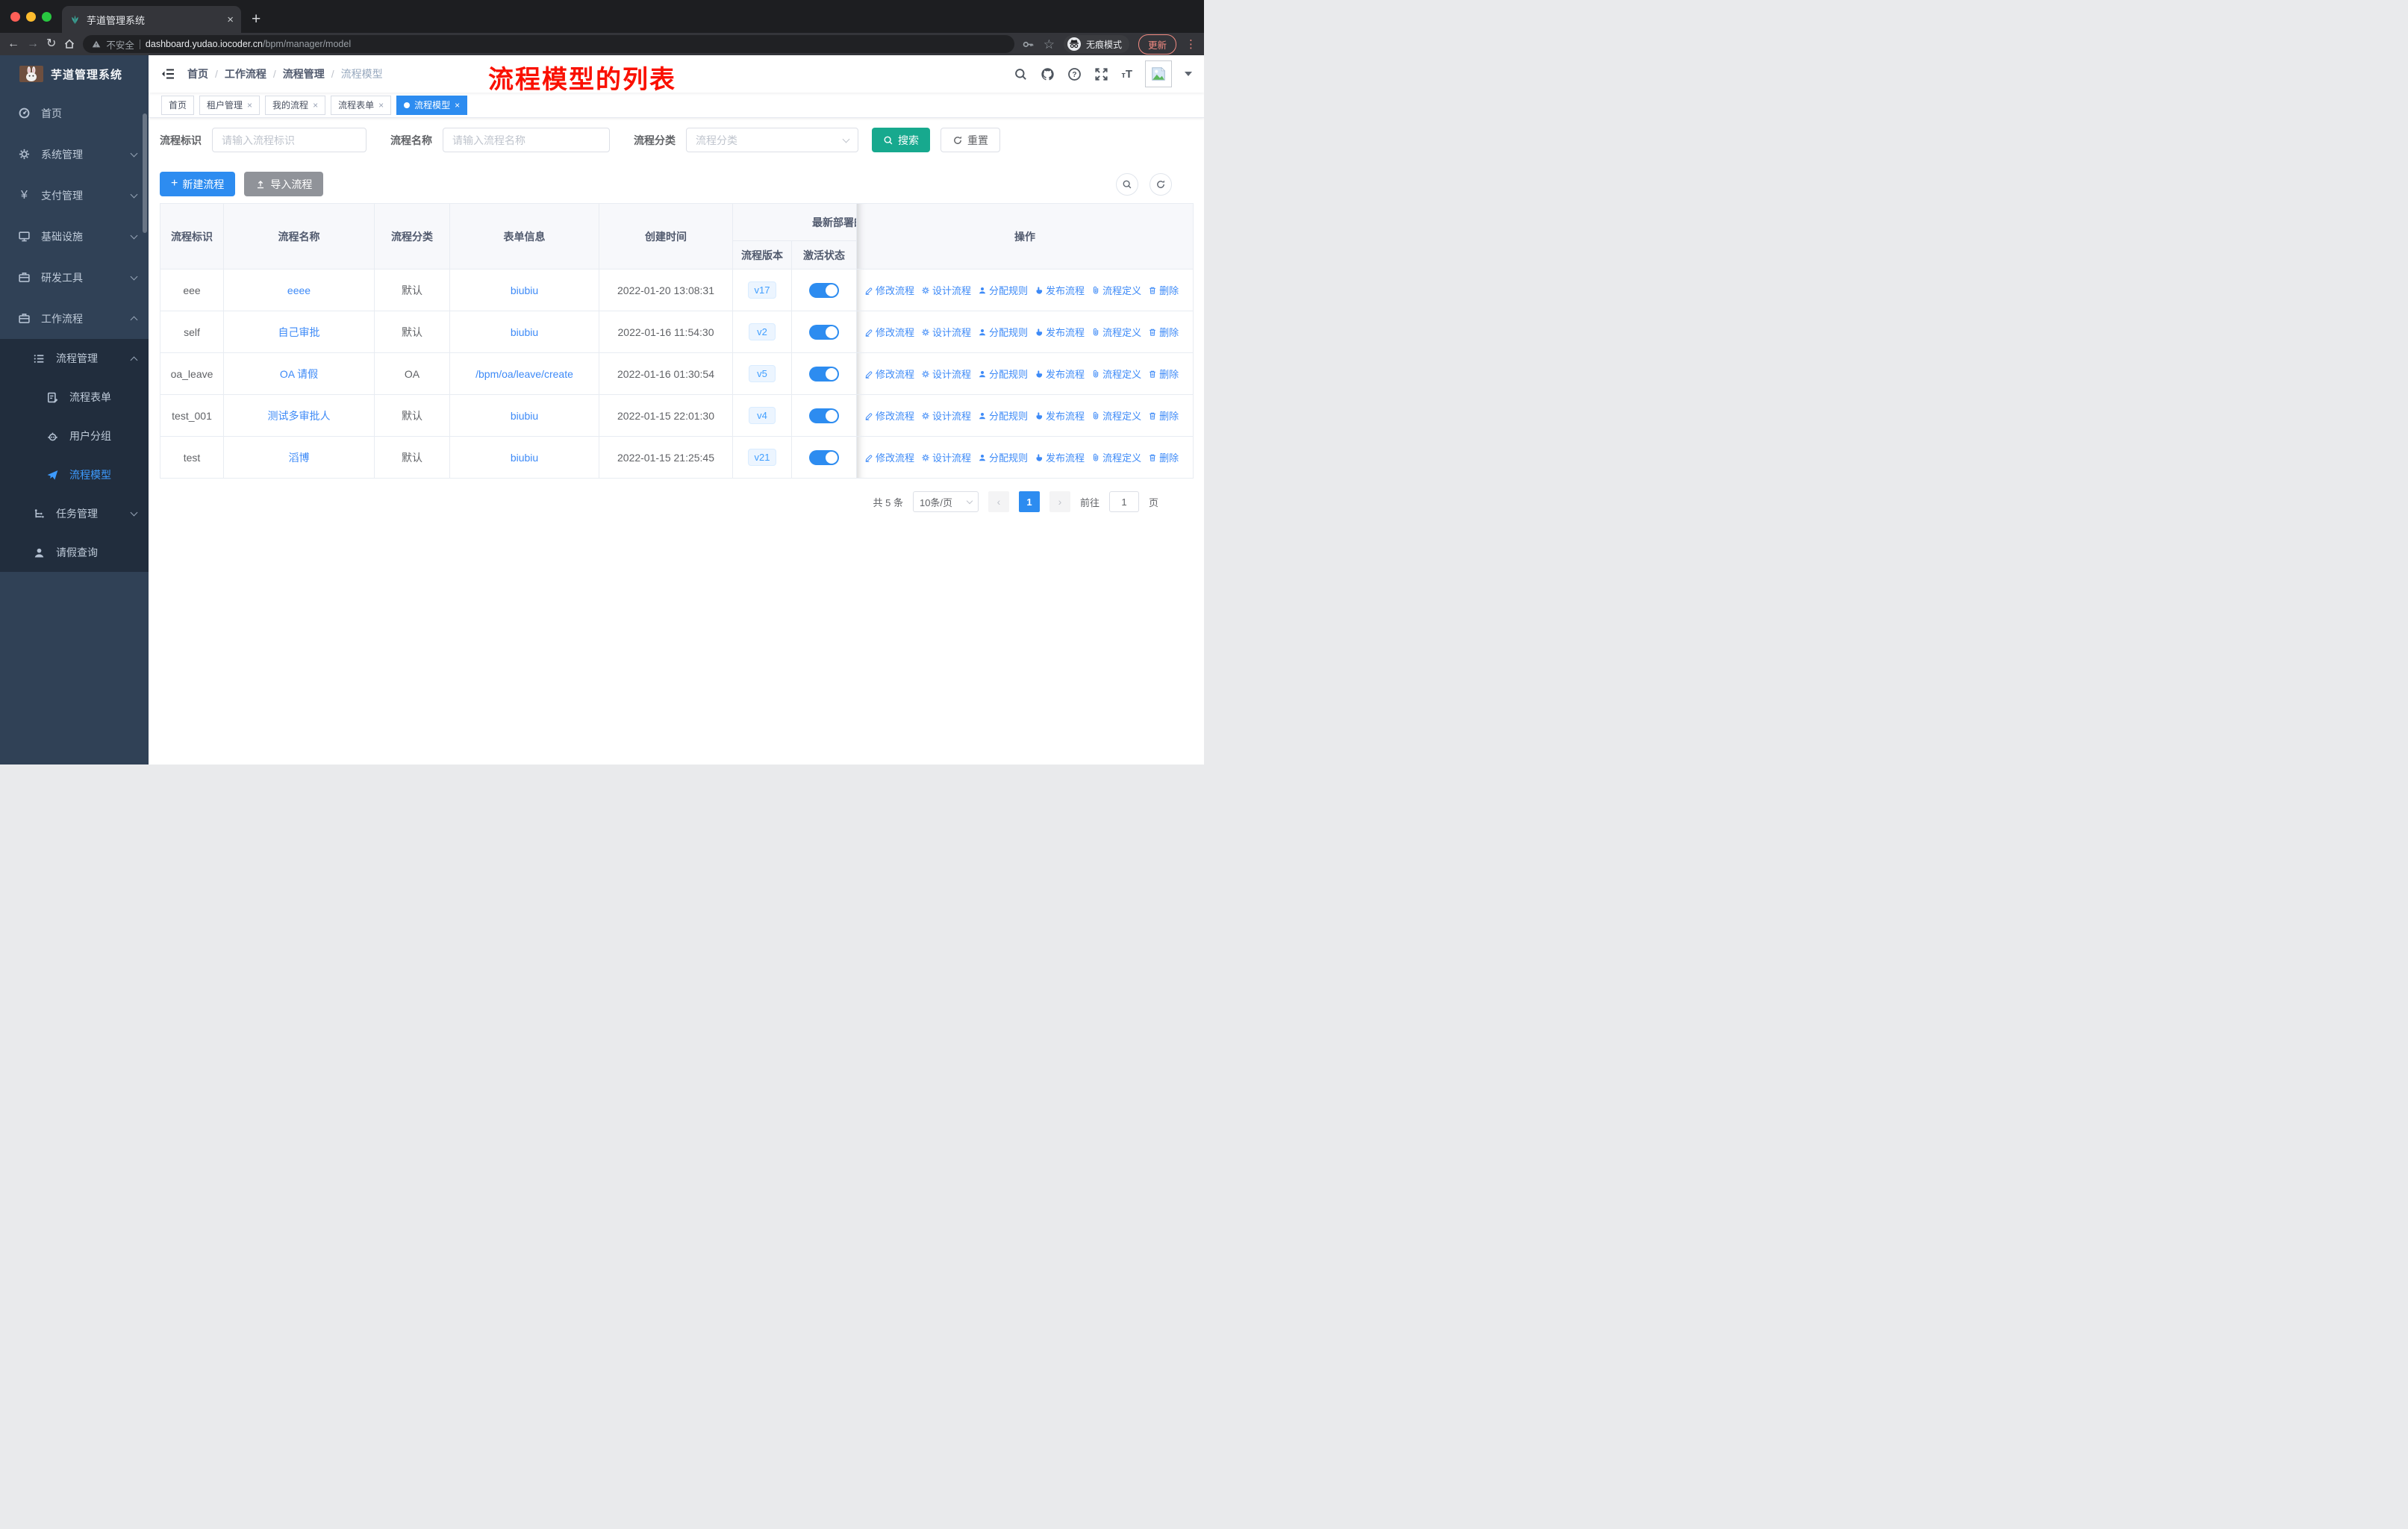  Describe the element at coordinates (361, 105) in the screenshot. I see `tag-flow-form: 流程表单 ×` at that location.